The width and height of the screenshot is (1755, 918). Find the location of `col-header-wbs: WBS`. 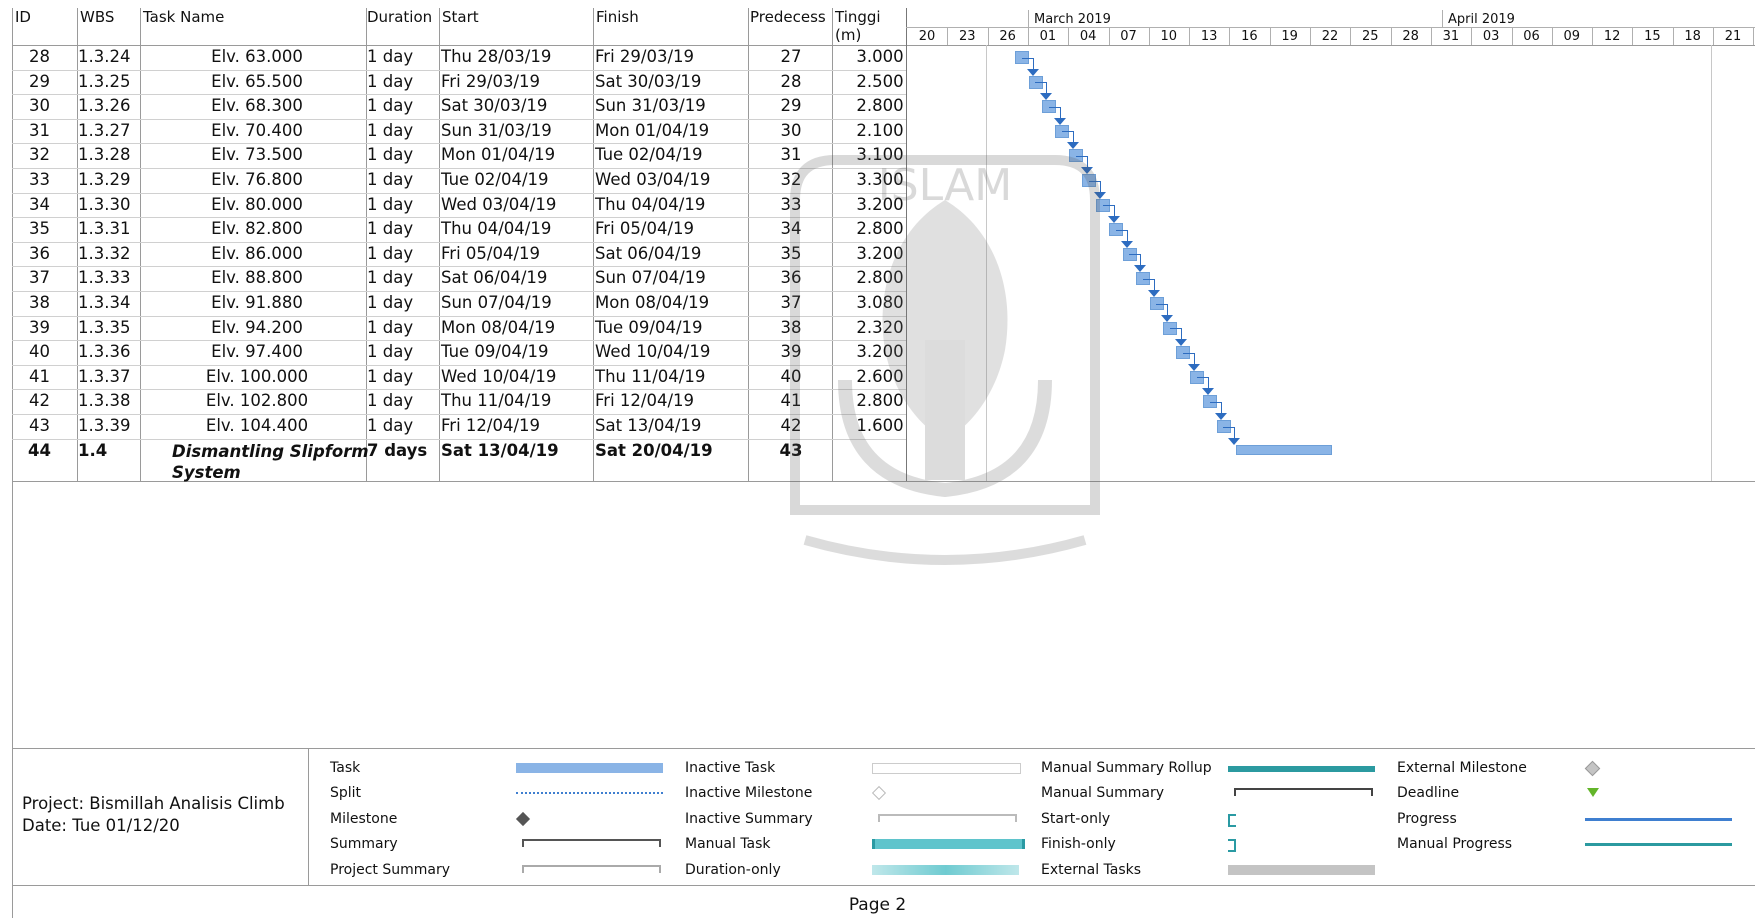

col-header-wbs: WBS is located at coordinates (97, 17).